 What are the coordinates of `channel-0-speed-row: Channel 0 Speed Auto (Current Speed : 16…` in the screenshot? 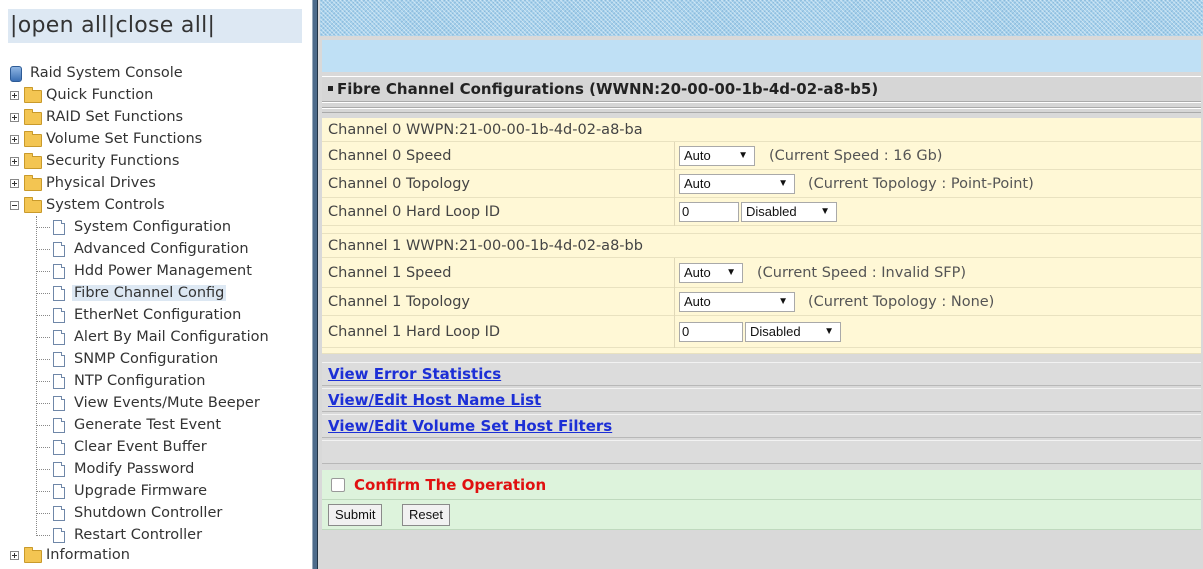 It's located at (761, 156).